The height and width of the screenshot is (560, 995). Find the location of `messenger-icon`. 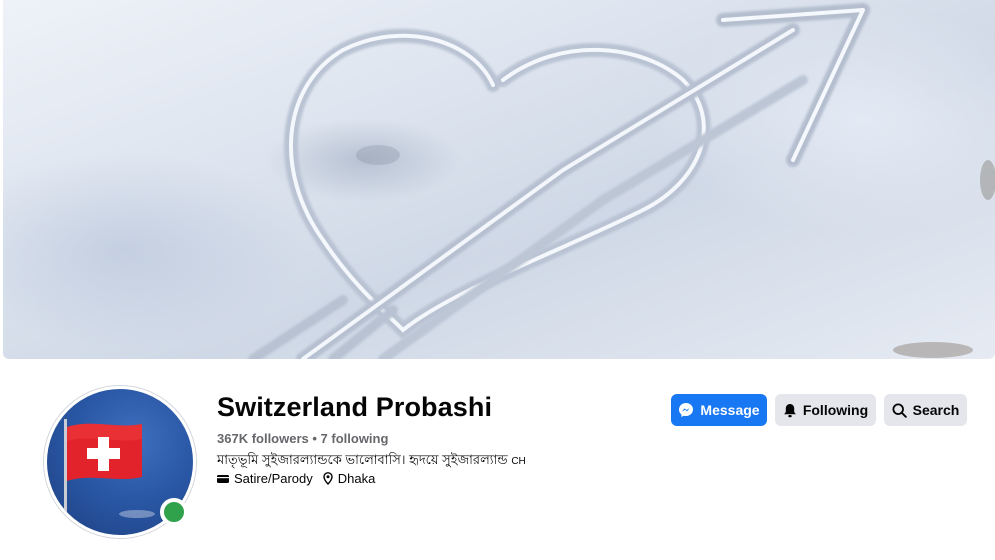

messenger-icon is located at coordinates (686, 410).